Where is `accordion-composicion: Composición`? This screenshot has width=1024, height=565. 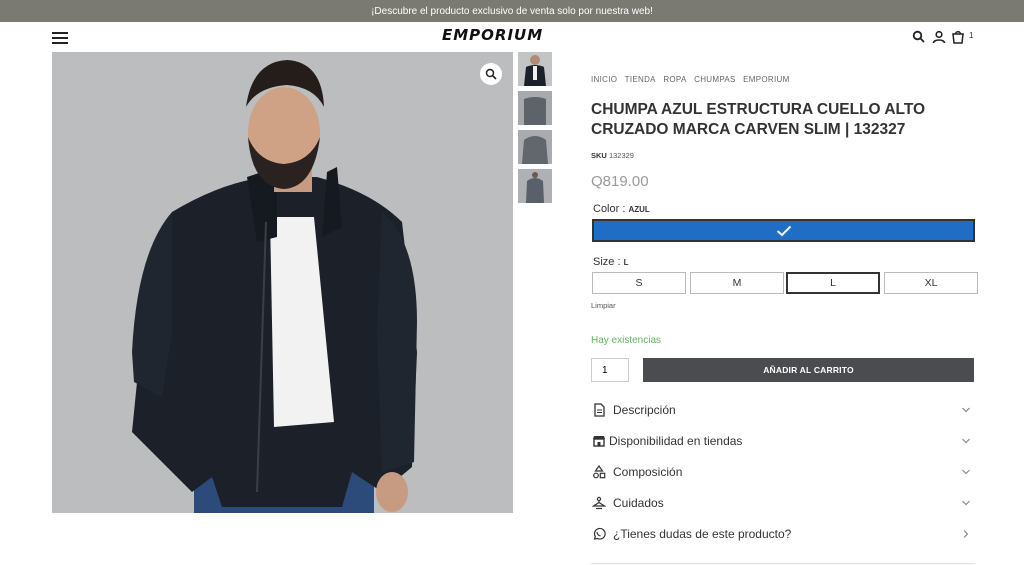
accordion-composicion: Composición is located at coordinates (783, 472).